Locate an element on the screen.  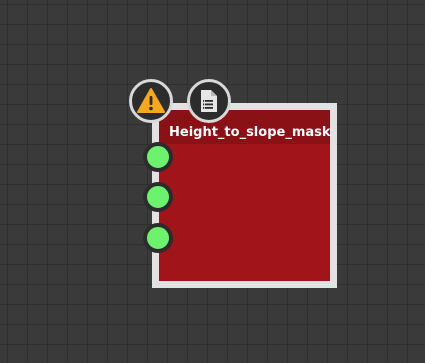
node-header: Height_to_slope_mask is located at coordinates (245, 127).